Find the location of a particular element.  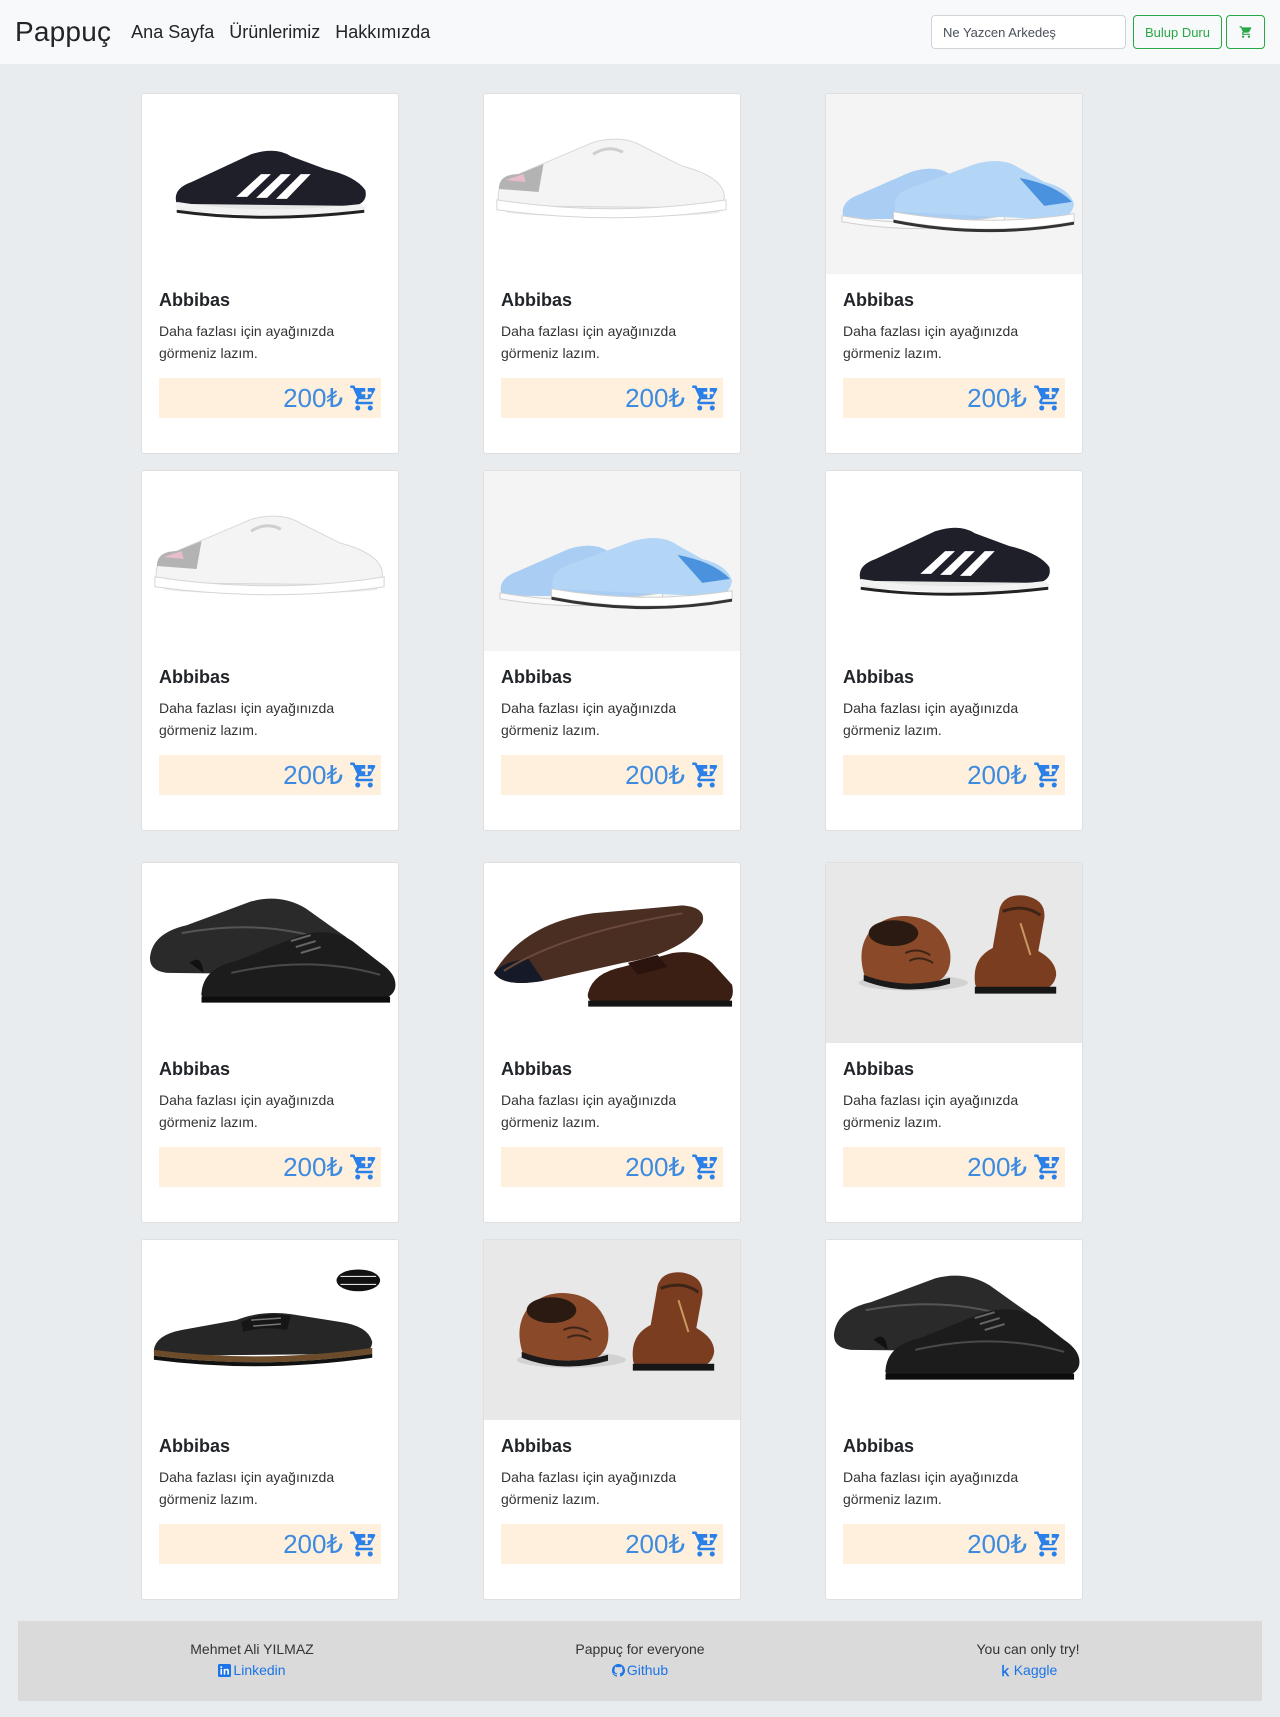

cart-button is located at coordinates (1245, 32).